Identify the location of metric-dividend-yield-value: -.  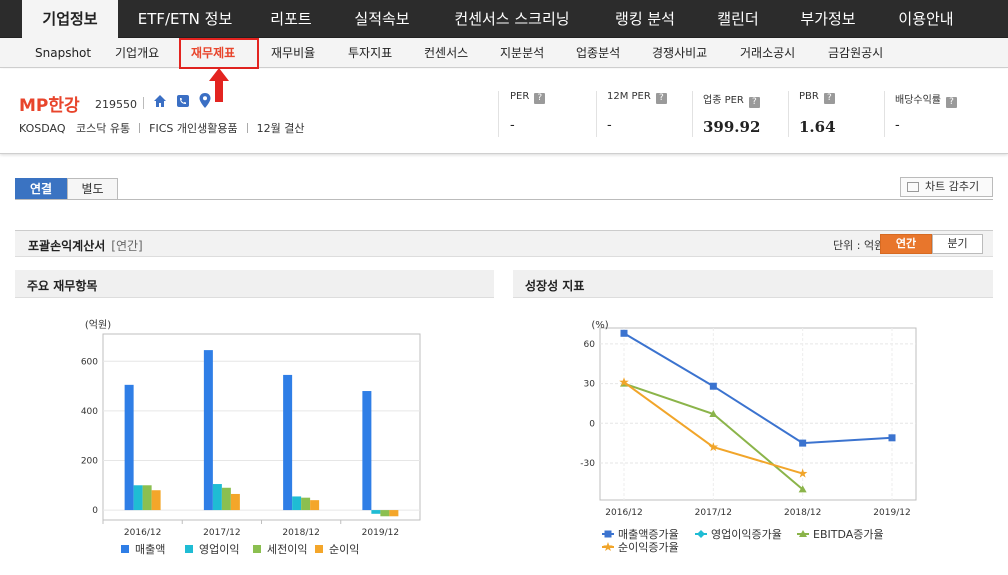
(897, 125).